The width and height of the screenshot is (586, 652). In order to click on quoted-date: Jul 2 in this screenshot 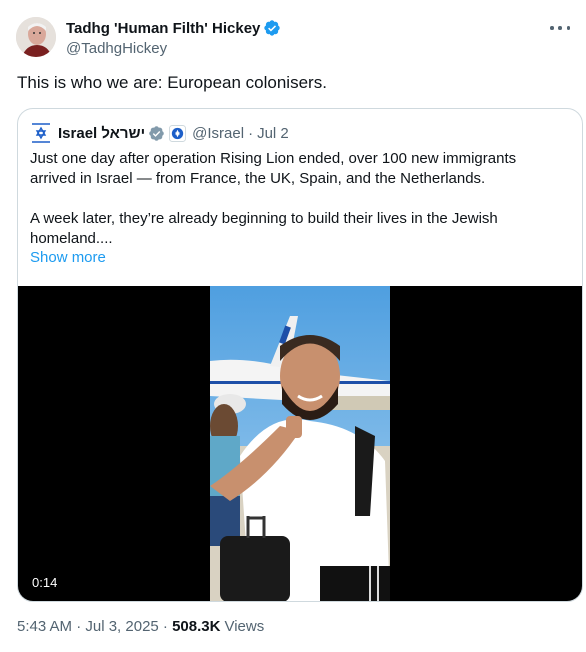, I will do `click(273, 133)`.